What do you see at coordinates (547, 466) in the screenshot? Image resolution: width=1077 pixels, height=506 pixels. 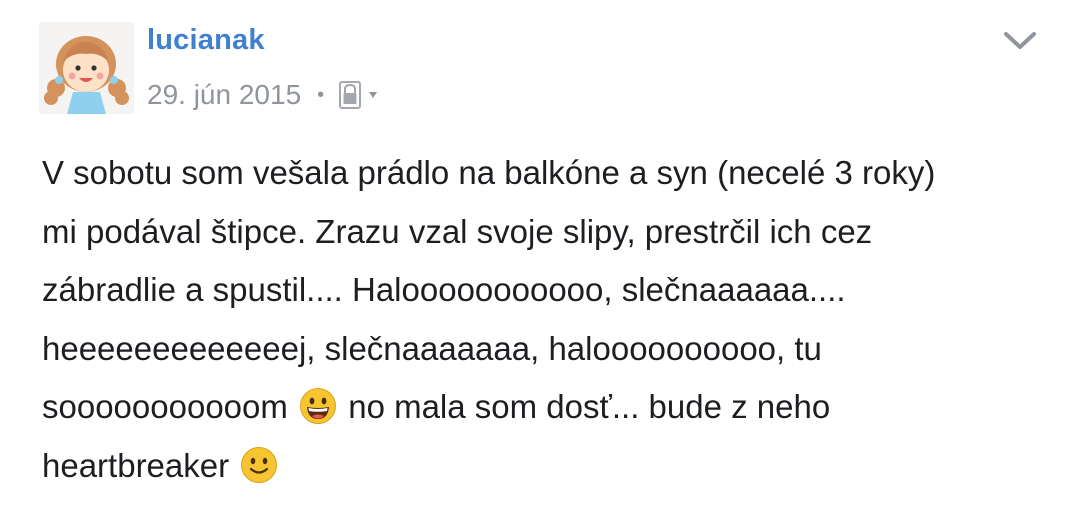 I see `post-text-line: heartbreaker` at bounding box center [547, 466].